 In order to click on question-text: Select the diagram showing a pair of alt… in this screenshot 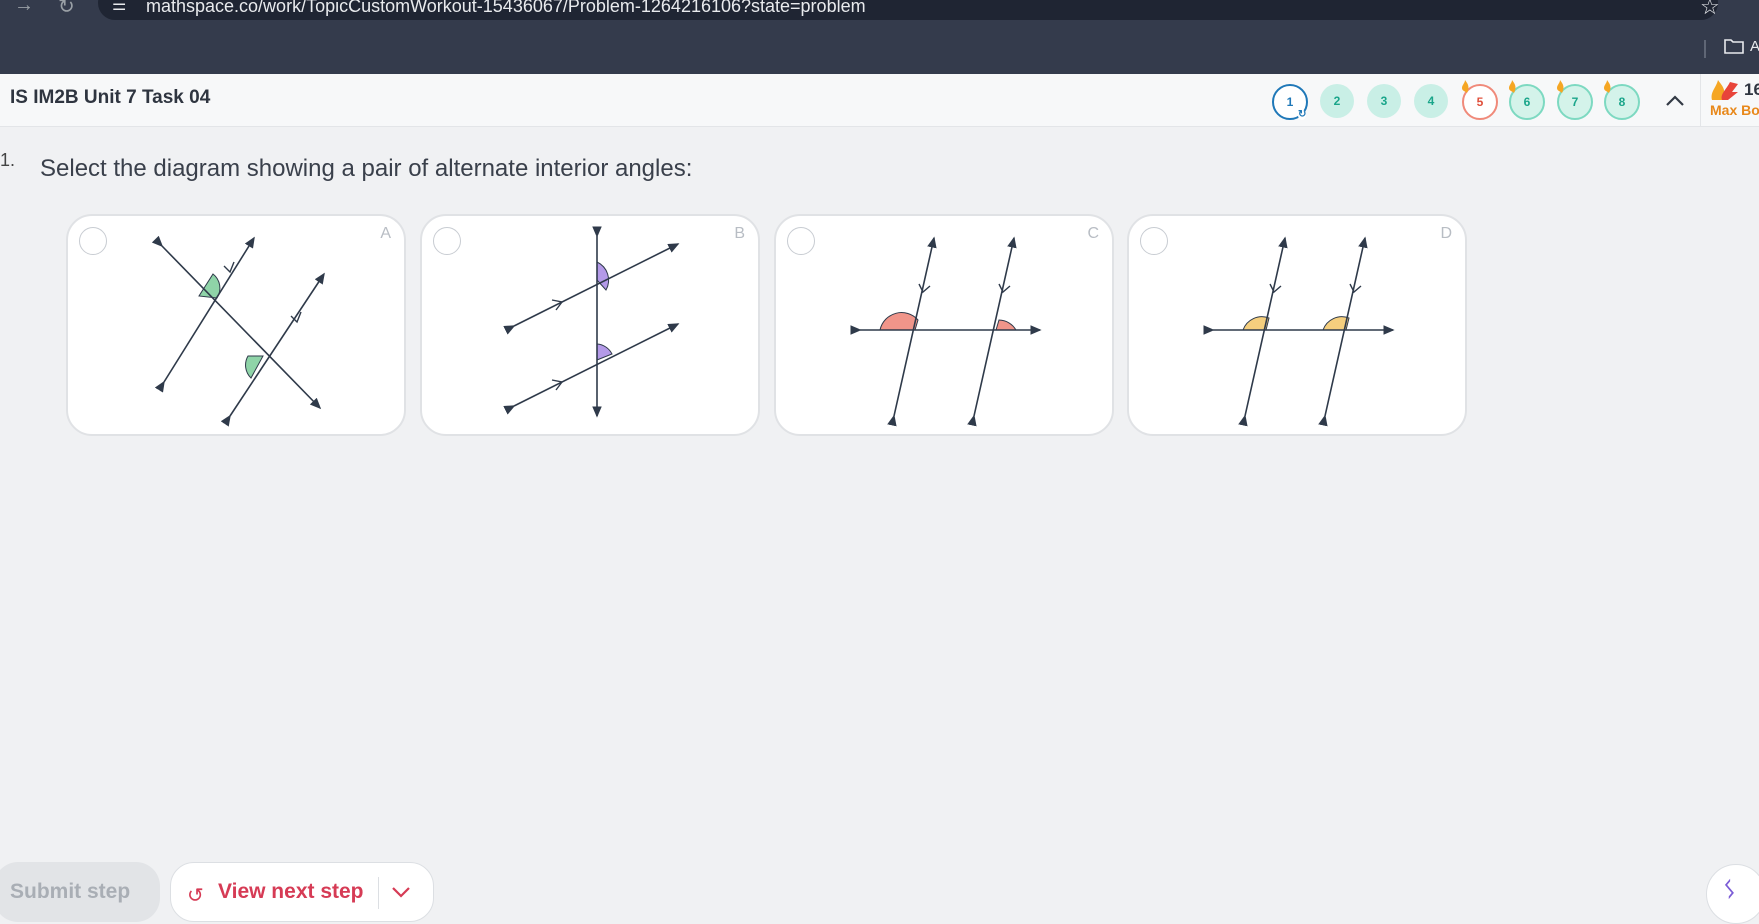, I will do `click(366, 168)`.